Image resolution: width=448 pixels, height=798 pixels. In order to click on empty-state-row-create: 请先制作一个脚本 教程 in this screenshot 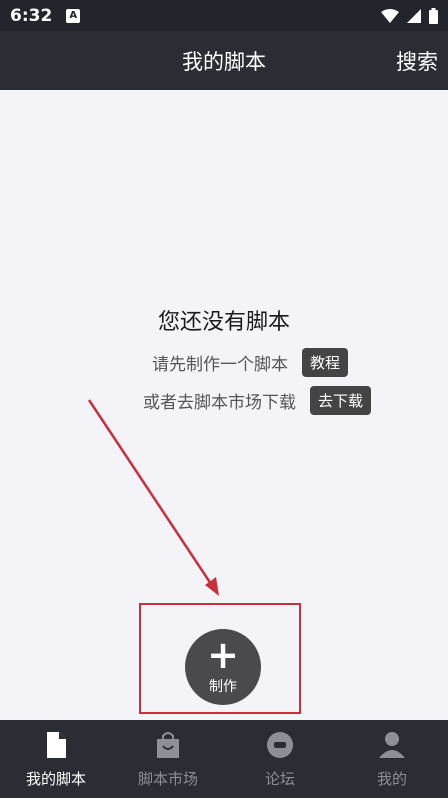, I will do `click(250, 362)`.